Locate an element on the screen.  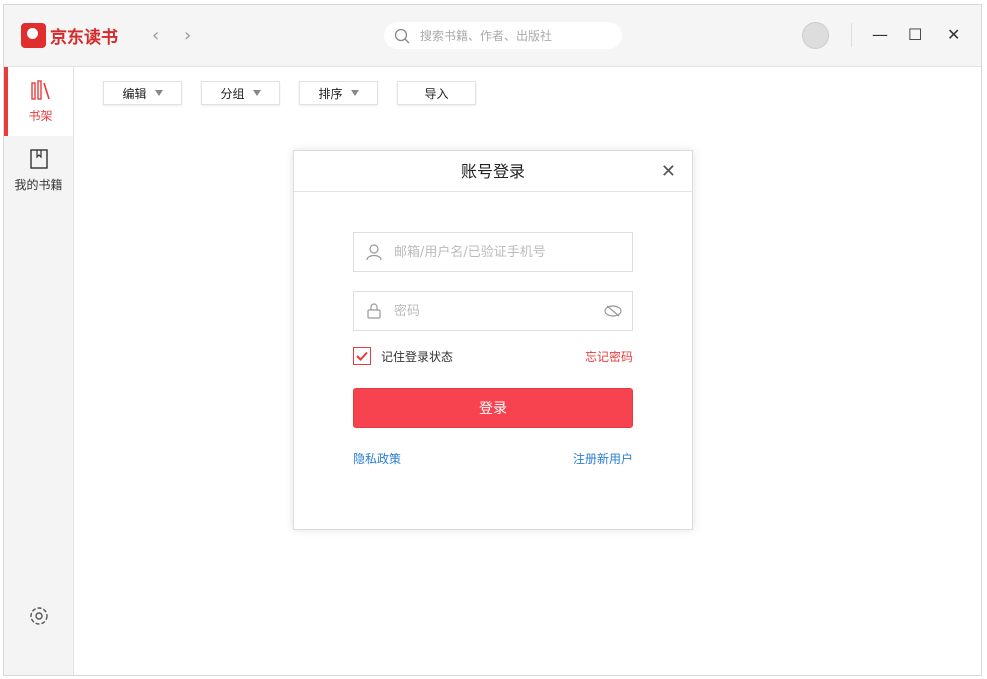
group-button: 分组 is located at coordinates (240, 93).